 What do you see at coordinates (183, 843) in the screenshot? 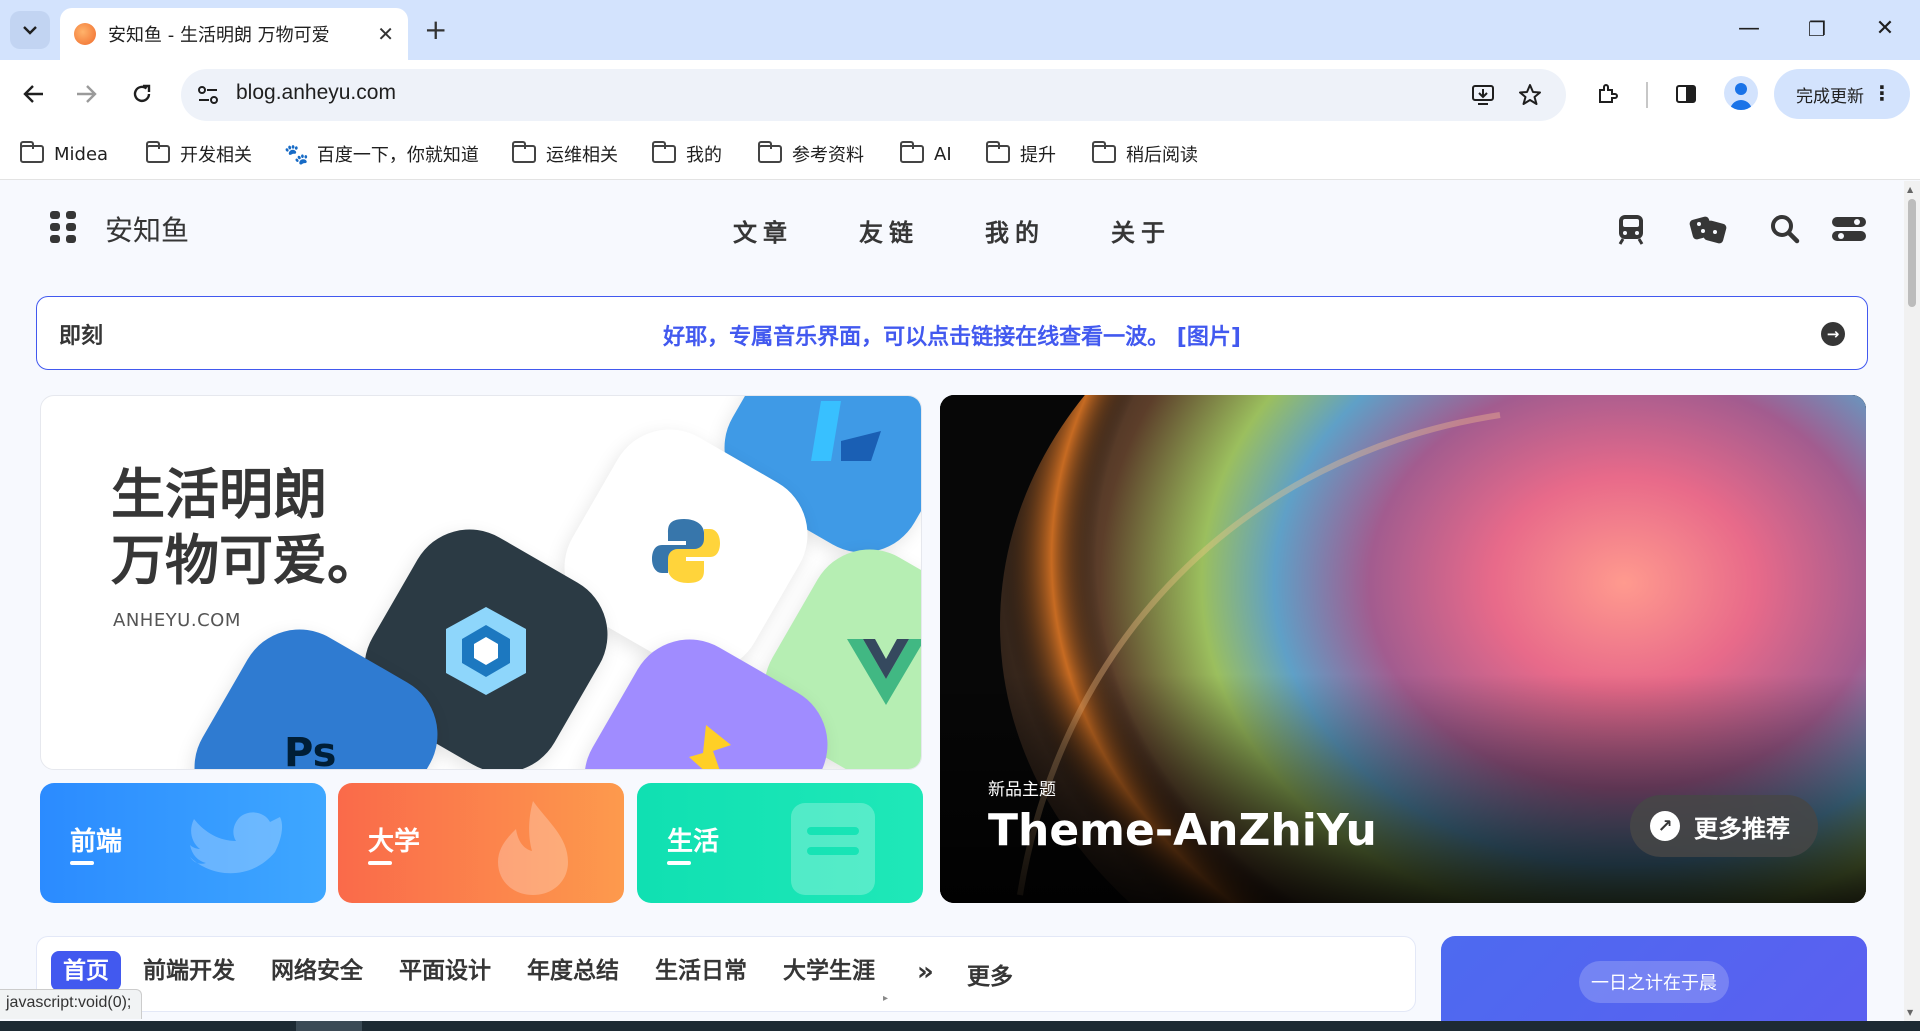
I see `category-card-frontend: 前端` at bounding box center [183, 843].